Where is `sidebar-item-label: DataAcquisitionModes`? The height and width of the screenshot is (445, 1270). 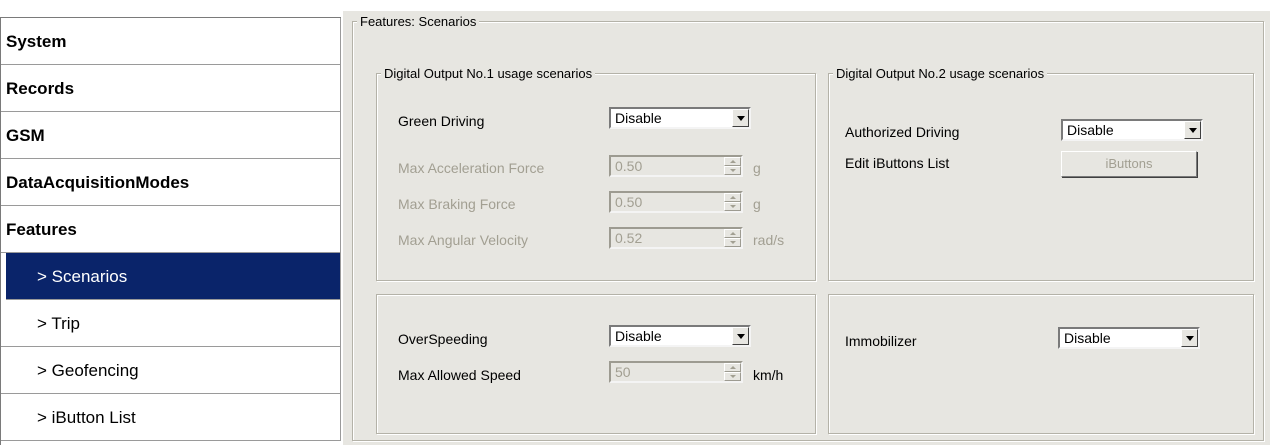
sidebar-item-label: DataAcquisitionModes is located at coordinates (98, 182).